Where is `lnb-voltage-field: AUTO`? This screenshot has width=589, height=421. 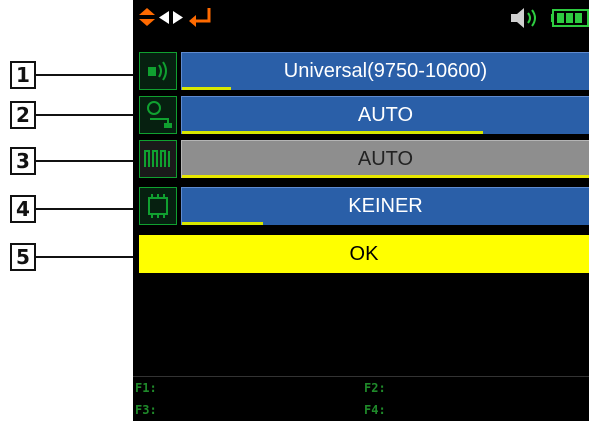 lnb-voltage-field: AUTO is located at coordinates (385, 115).